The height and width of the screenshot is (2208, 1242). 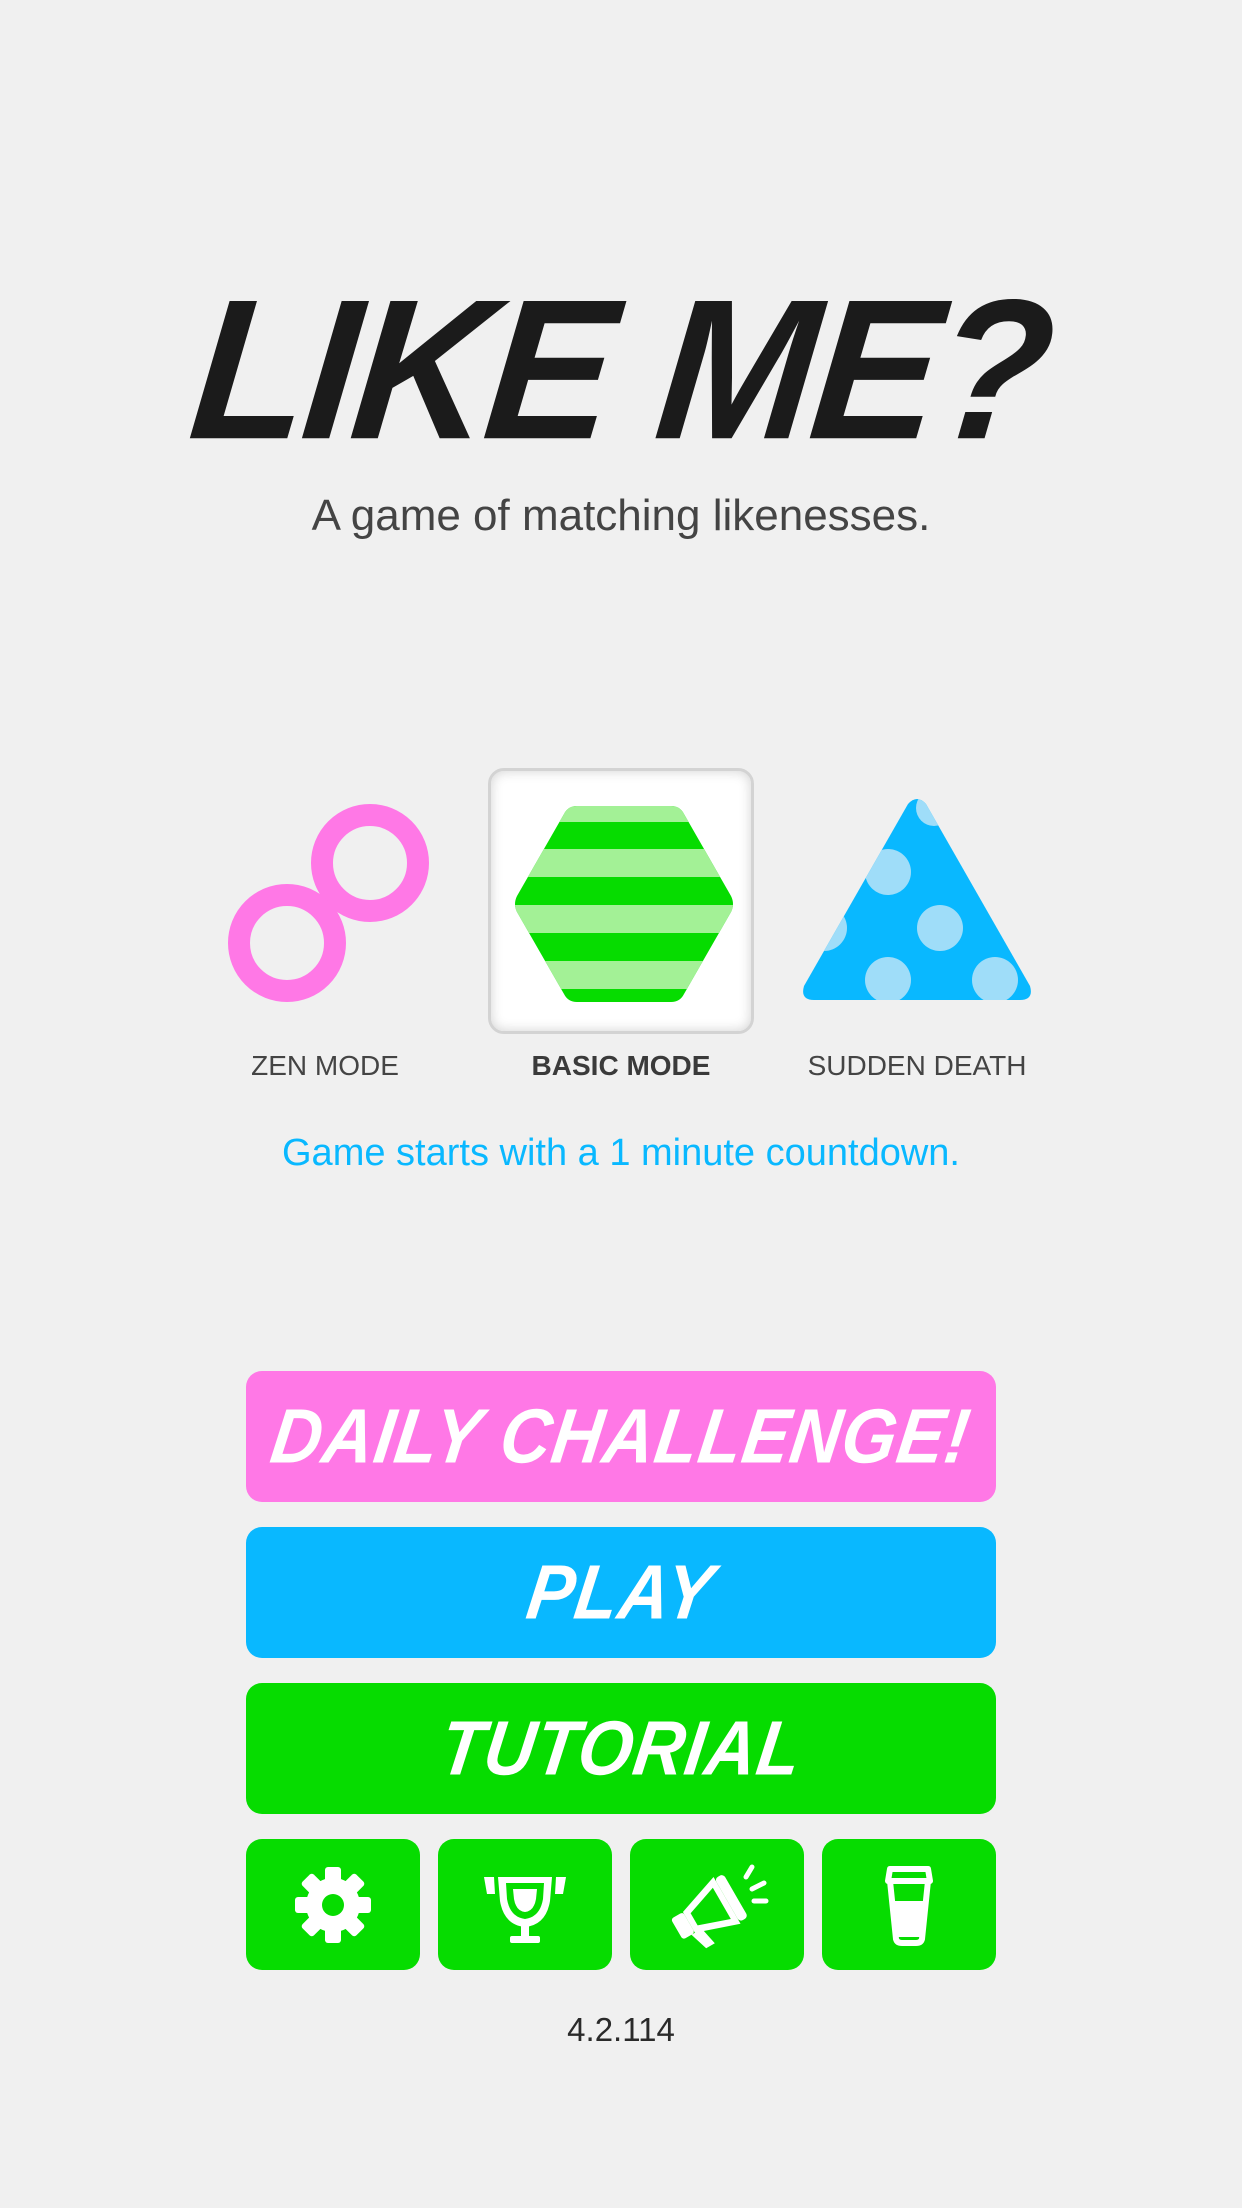 I want to click on daily-challenge-label: DAILY CHALLENGE!, so click(x=621, y=1436).